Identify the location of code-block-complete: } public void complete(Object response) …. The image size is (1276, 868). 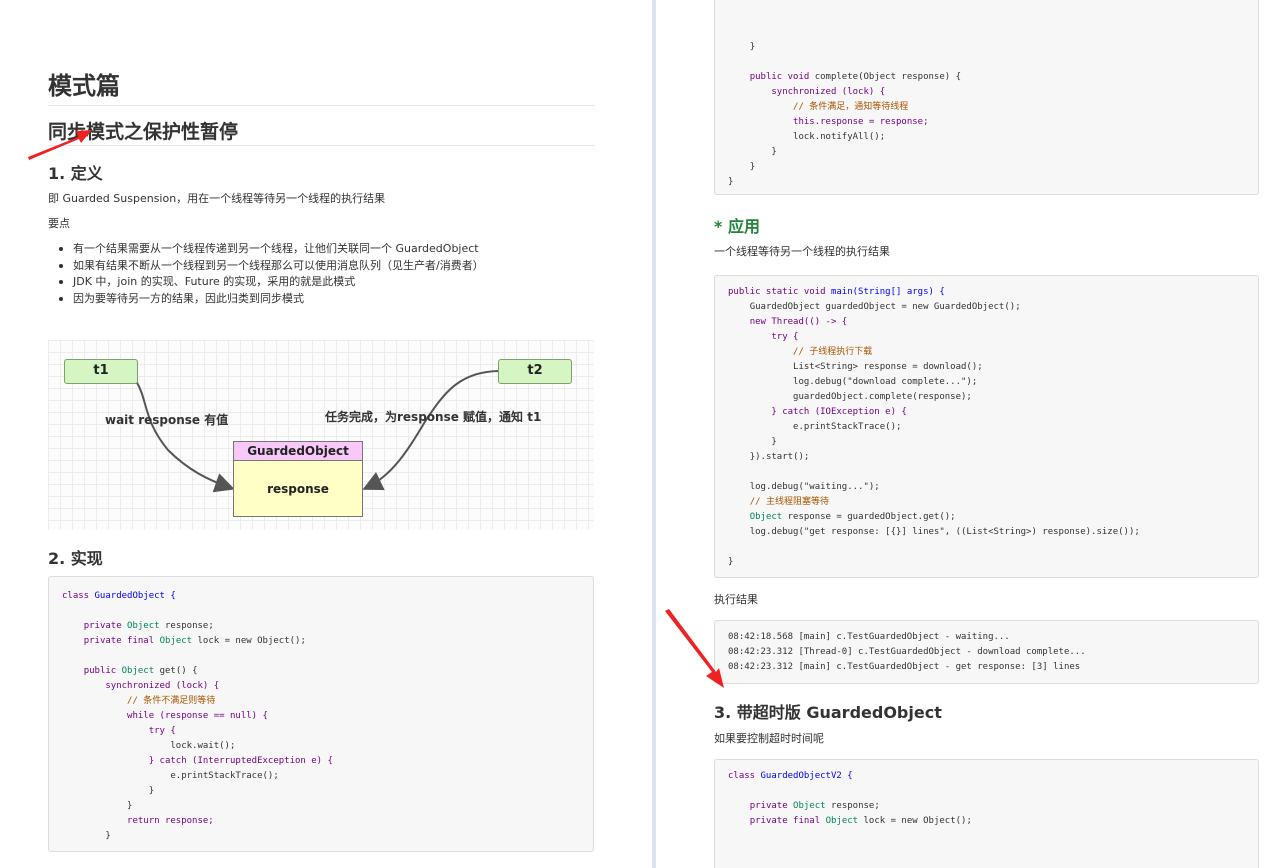
(986, 97).